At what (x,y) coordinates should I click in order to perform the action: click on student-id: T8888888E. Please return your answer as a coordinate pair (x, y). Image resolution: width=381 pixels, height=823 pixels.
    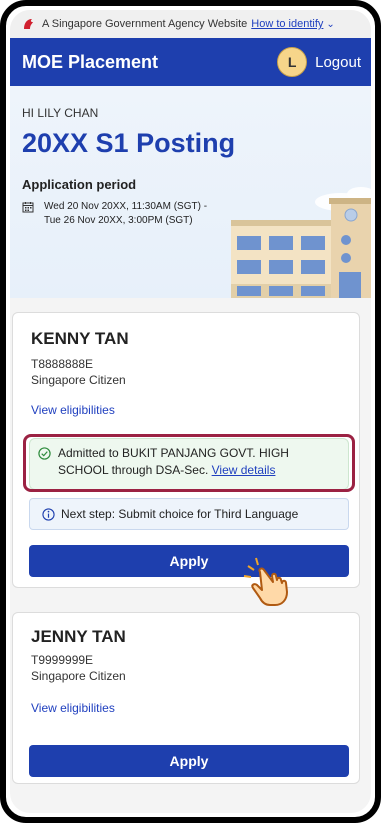
    Looking at the image, I should click on (62, 364).